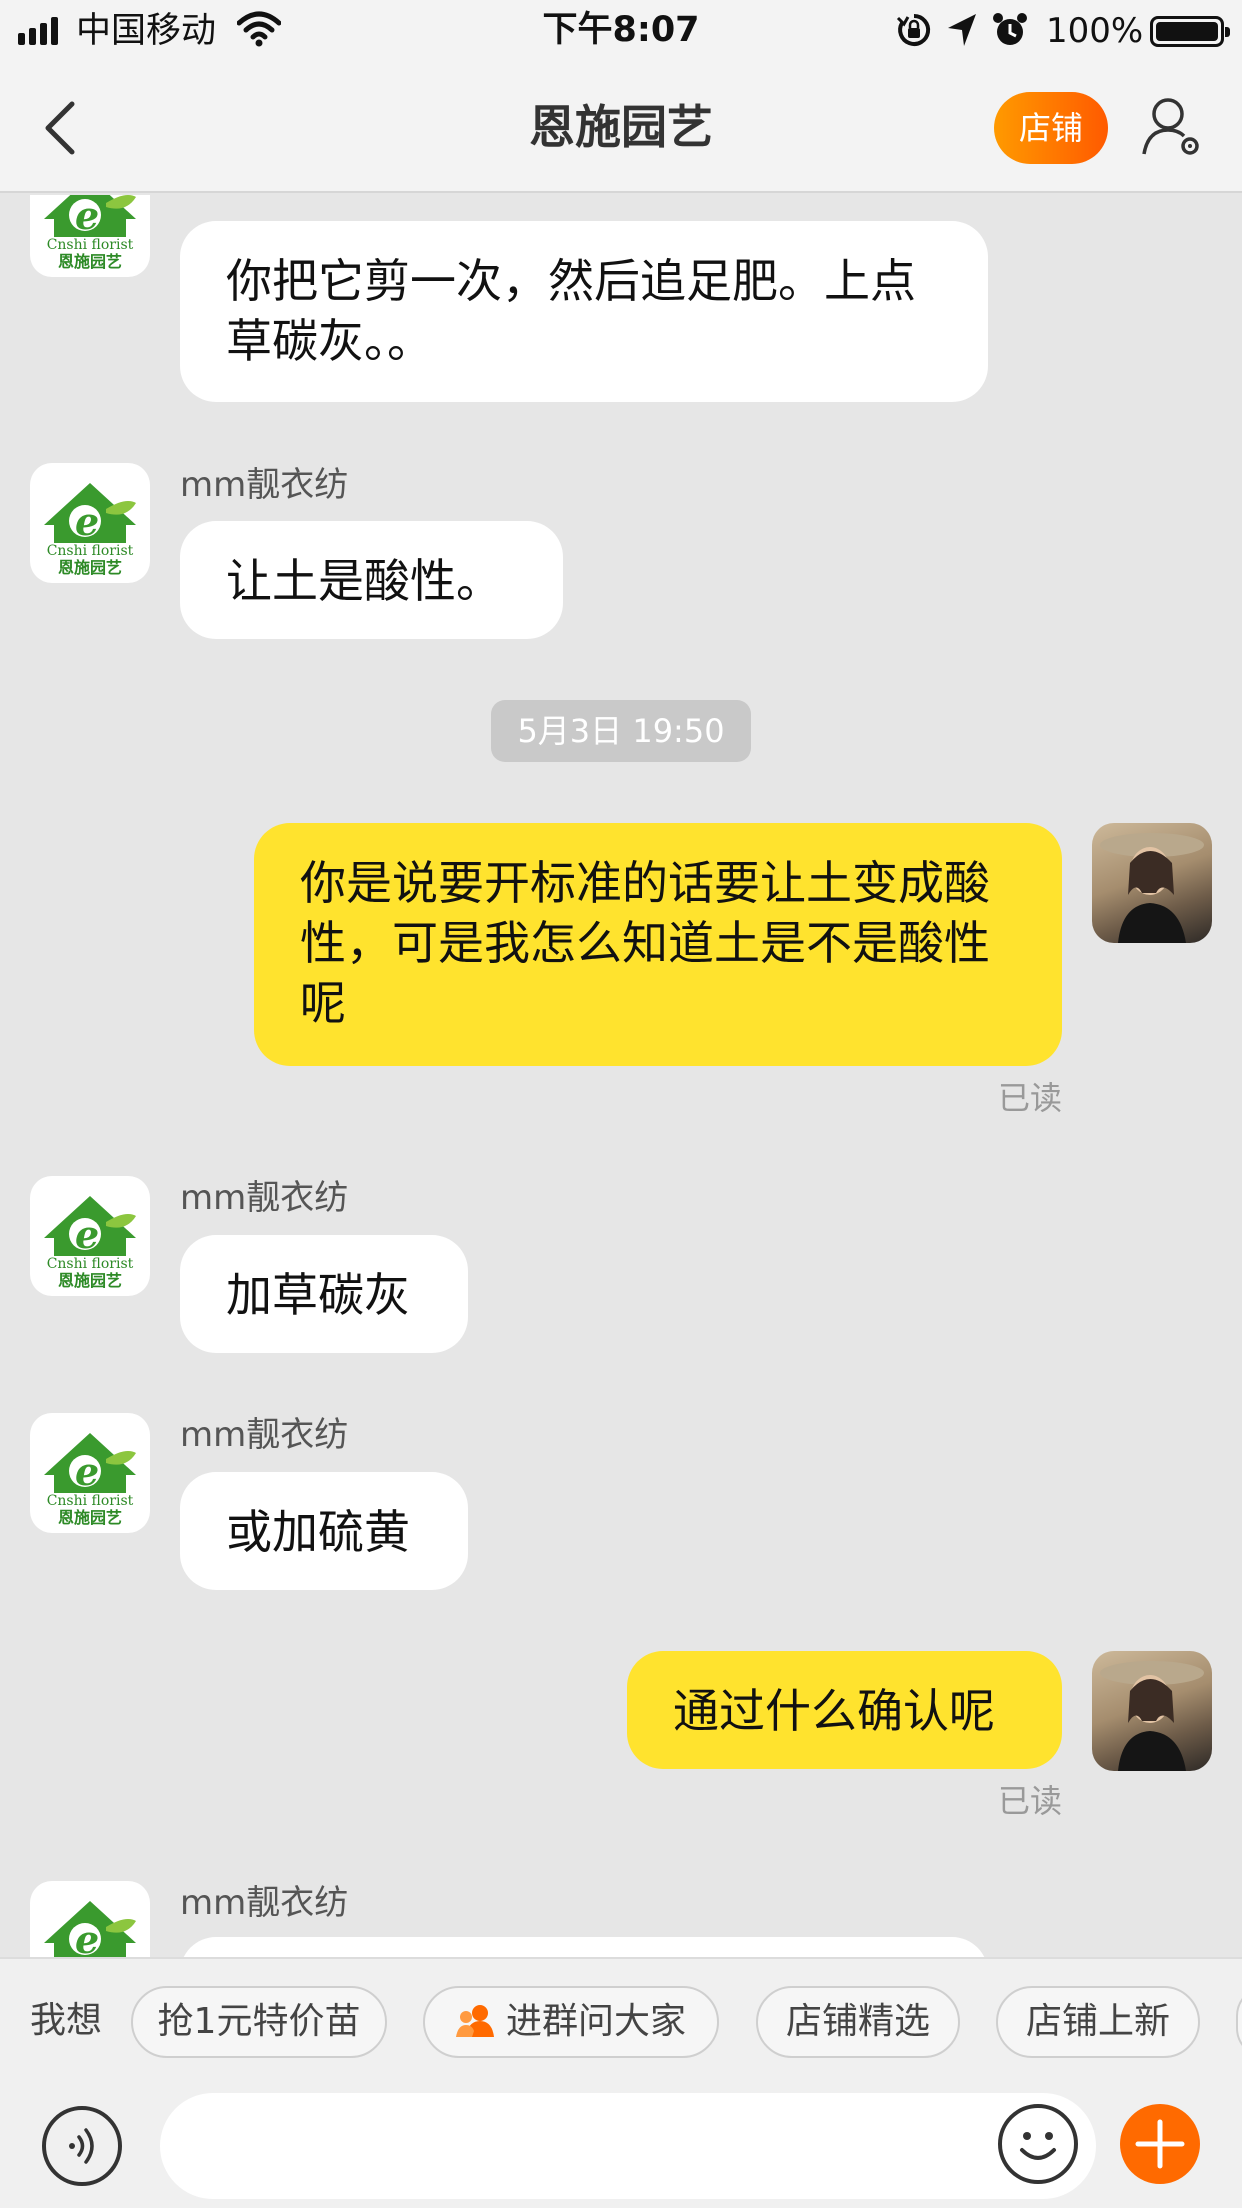 The height and width of the screenshot is (2208, 1242). I want to click on alarm-icon, so click(1010, 29).